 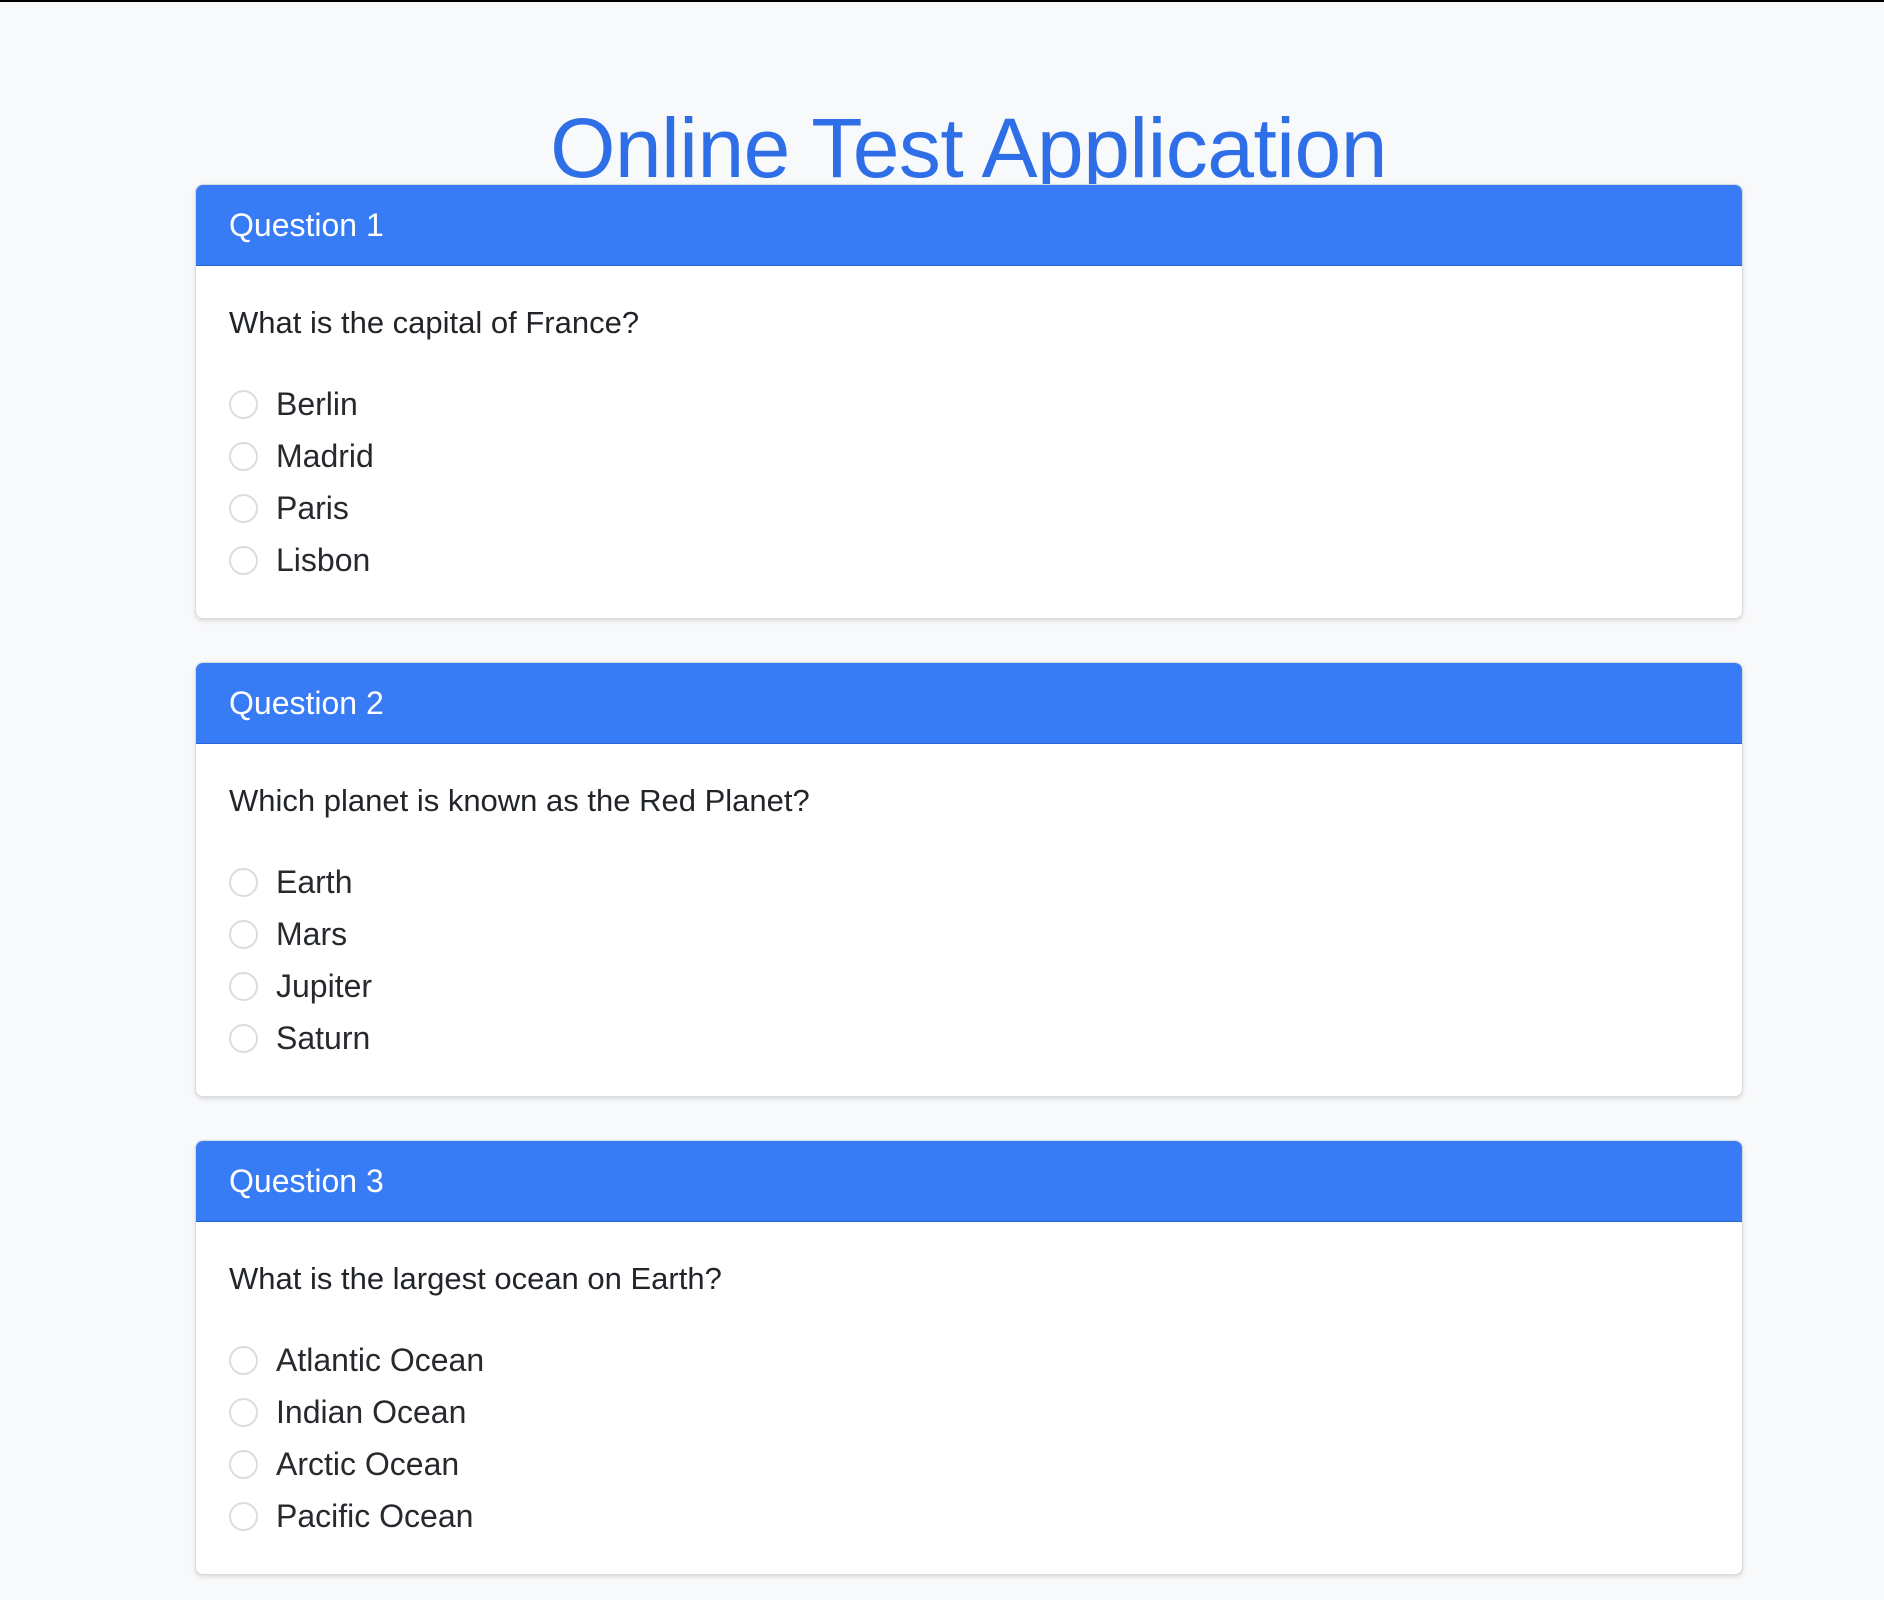 What do you see at coordinates (969, 986) in the screenshot?
I see `answer-option: Jupiter` at bounding box center [969, 986].